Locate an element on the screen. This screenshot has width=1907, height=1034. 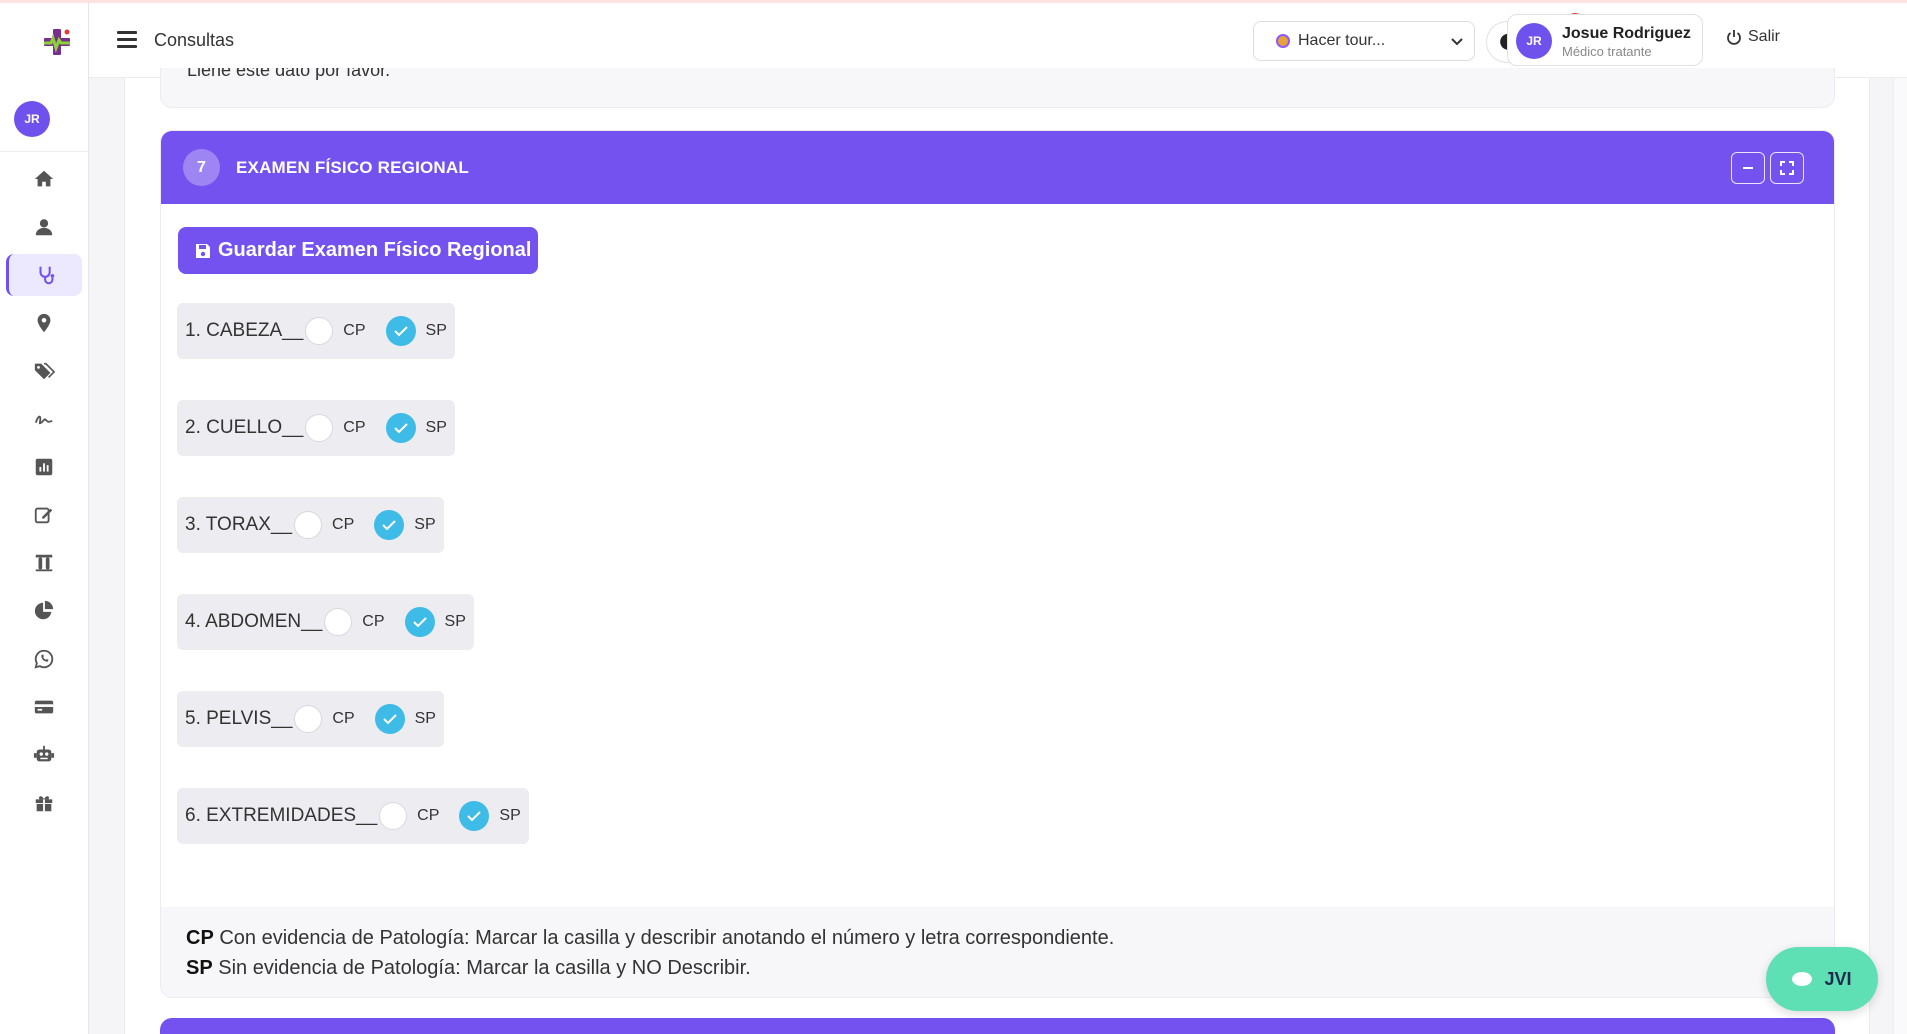
sidebar-item-whatsapp is located at coordinates (44, 659).